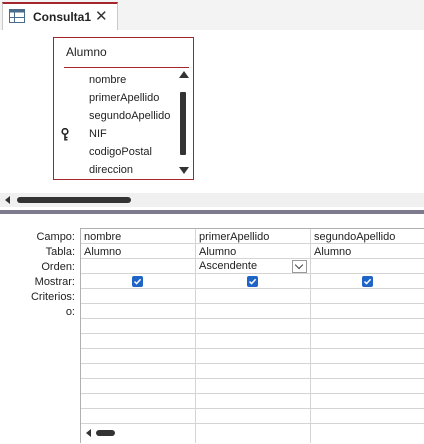  I want to click on chevron-down-icon, so click(299, 265).